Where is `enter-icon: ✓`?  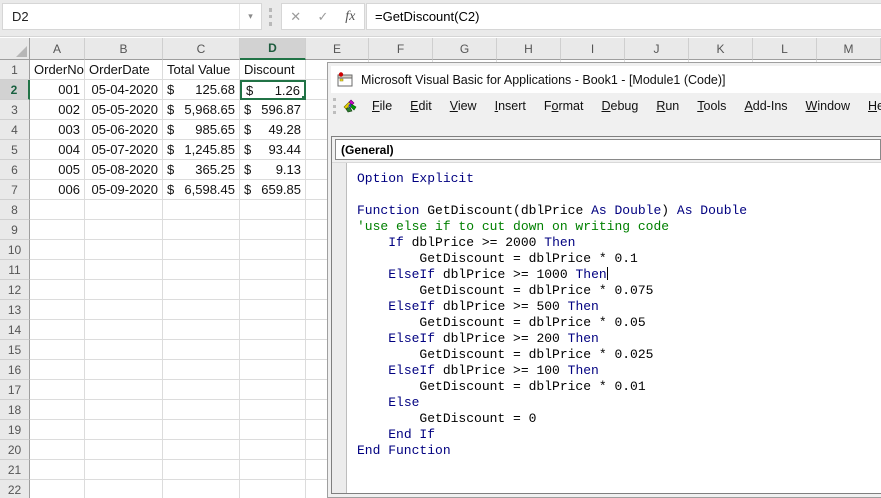 enter-icon: ✓ is located at coordinates (322, 17).